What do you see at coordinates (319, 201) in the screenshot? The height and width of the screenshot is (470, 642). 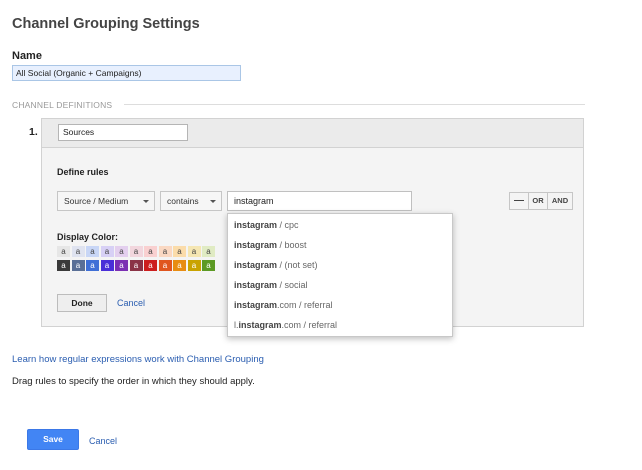 I see `match-value-input: instagram` at bounding box center [319, 201].